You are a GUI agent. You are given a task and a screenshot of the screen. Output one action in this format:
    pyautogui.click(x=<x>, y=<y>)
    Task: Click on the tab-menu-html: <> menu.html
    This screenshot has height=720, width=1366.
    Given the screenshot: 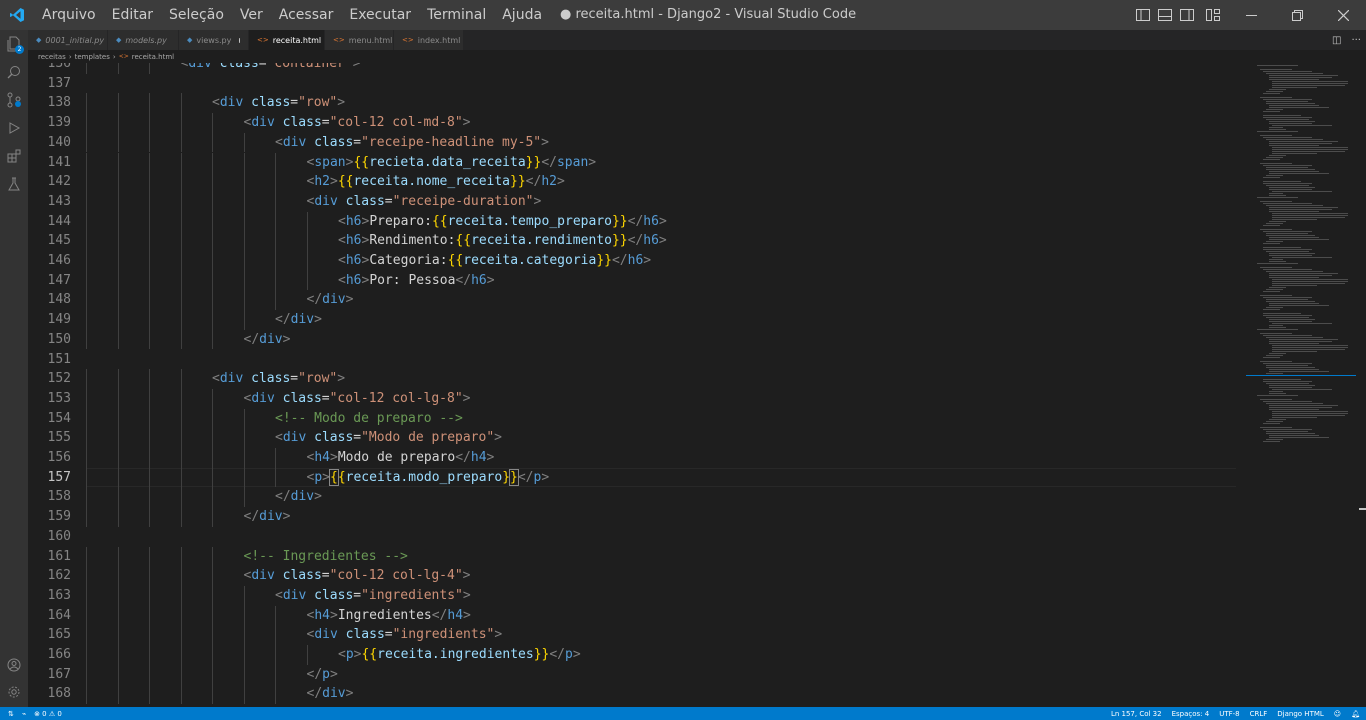 What is the action you would take?
    pyautogui.click(x=359, y=40)
    